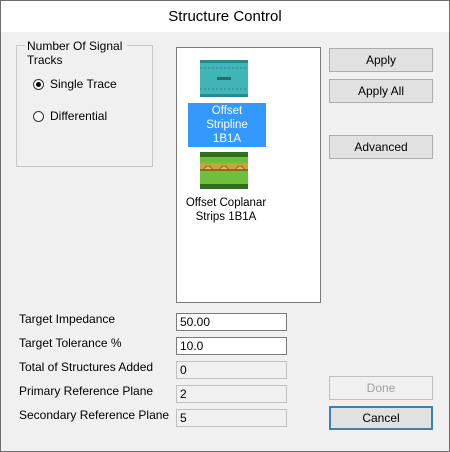 Image resolution: width=450 pixels, height=452 pixels. I want to click on target-impedance-input: 50.00, so click(231, 322).